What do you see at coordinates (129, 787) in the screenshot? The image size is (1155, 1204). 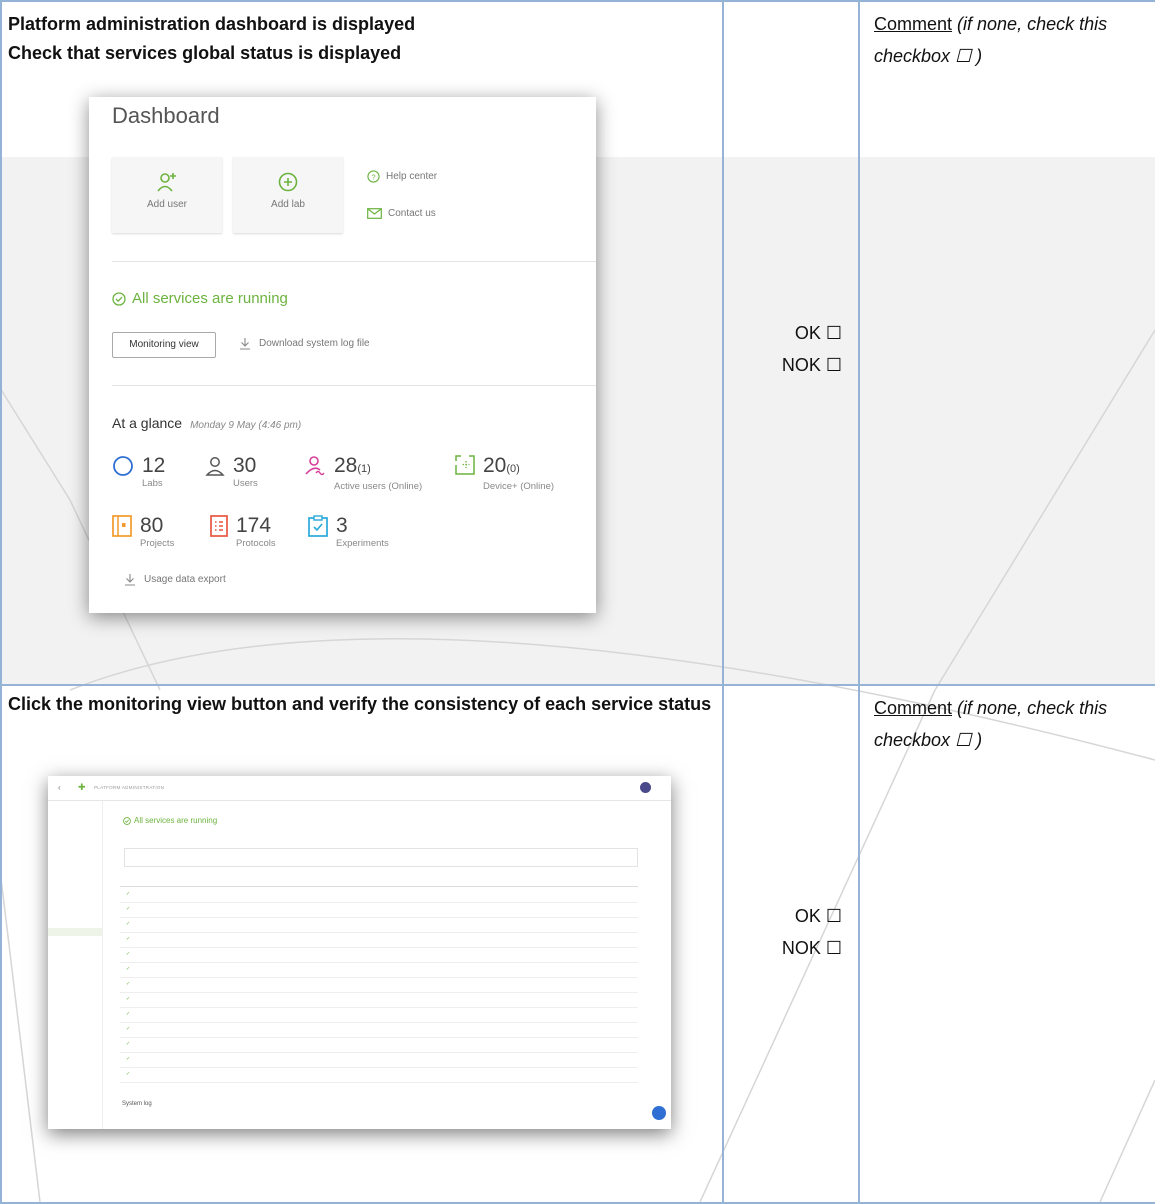 I see `app-title: PLATFORM ADMINISTRATION` at bounding box center [129, 787].